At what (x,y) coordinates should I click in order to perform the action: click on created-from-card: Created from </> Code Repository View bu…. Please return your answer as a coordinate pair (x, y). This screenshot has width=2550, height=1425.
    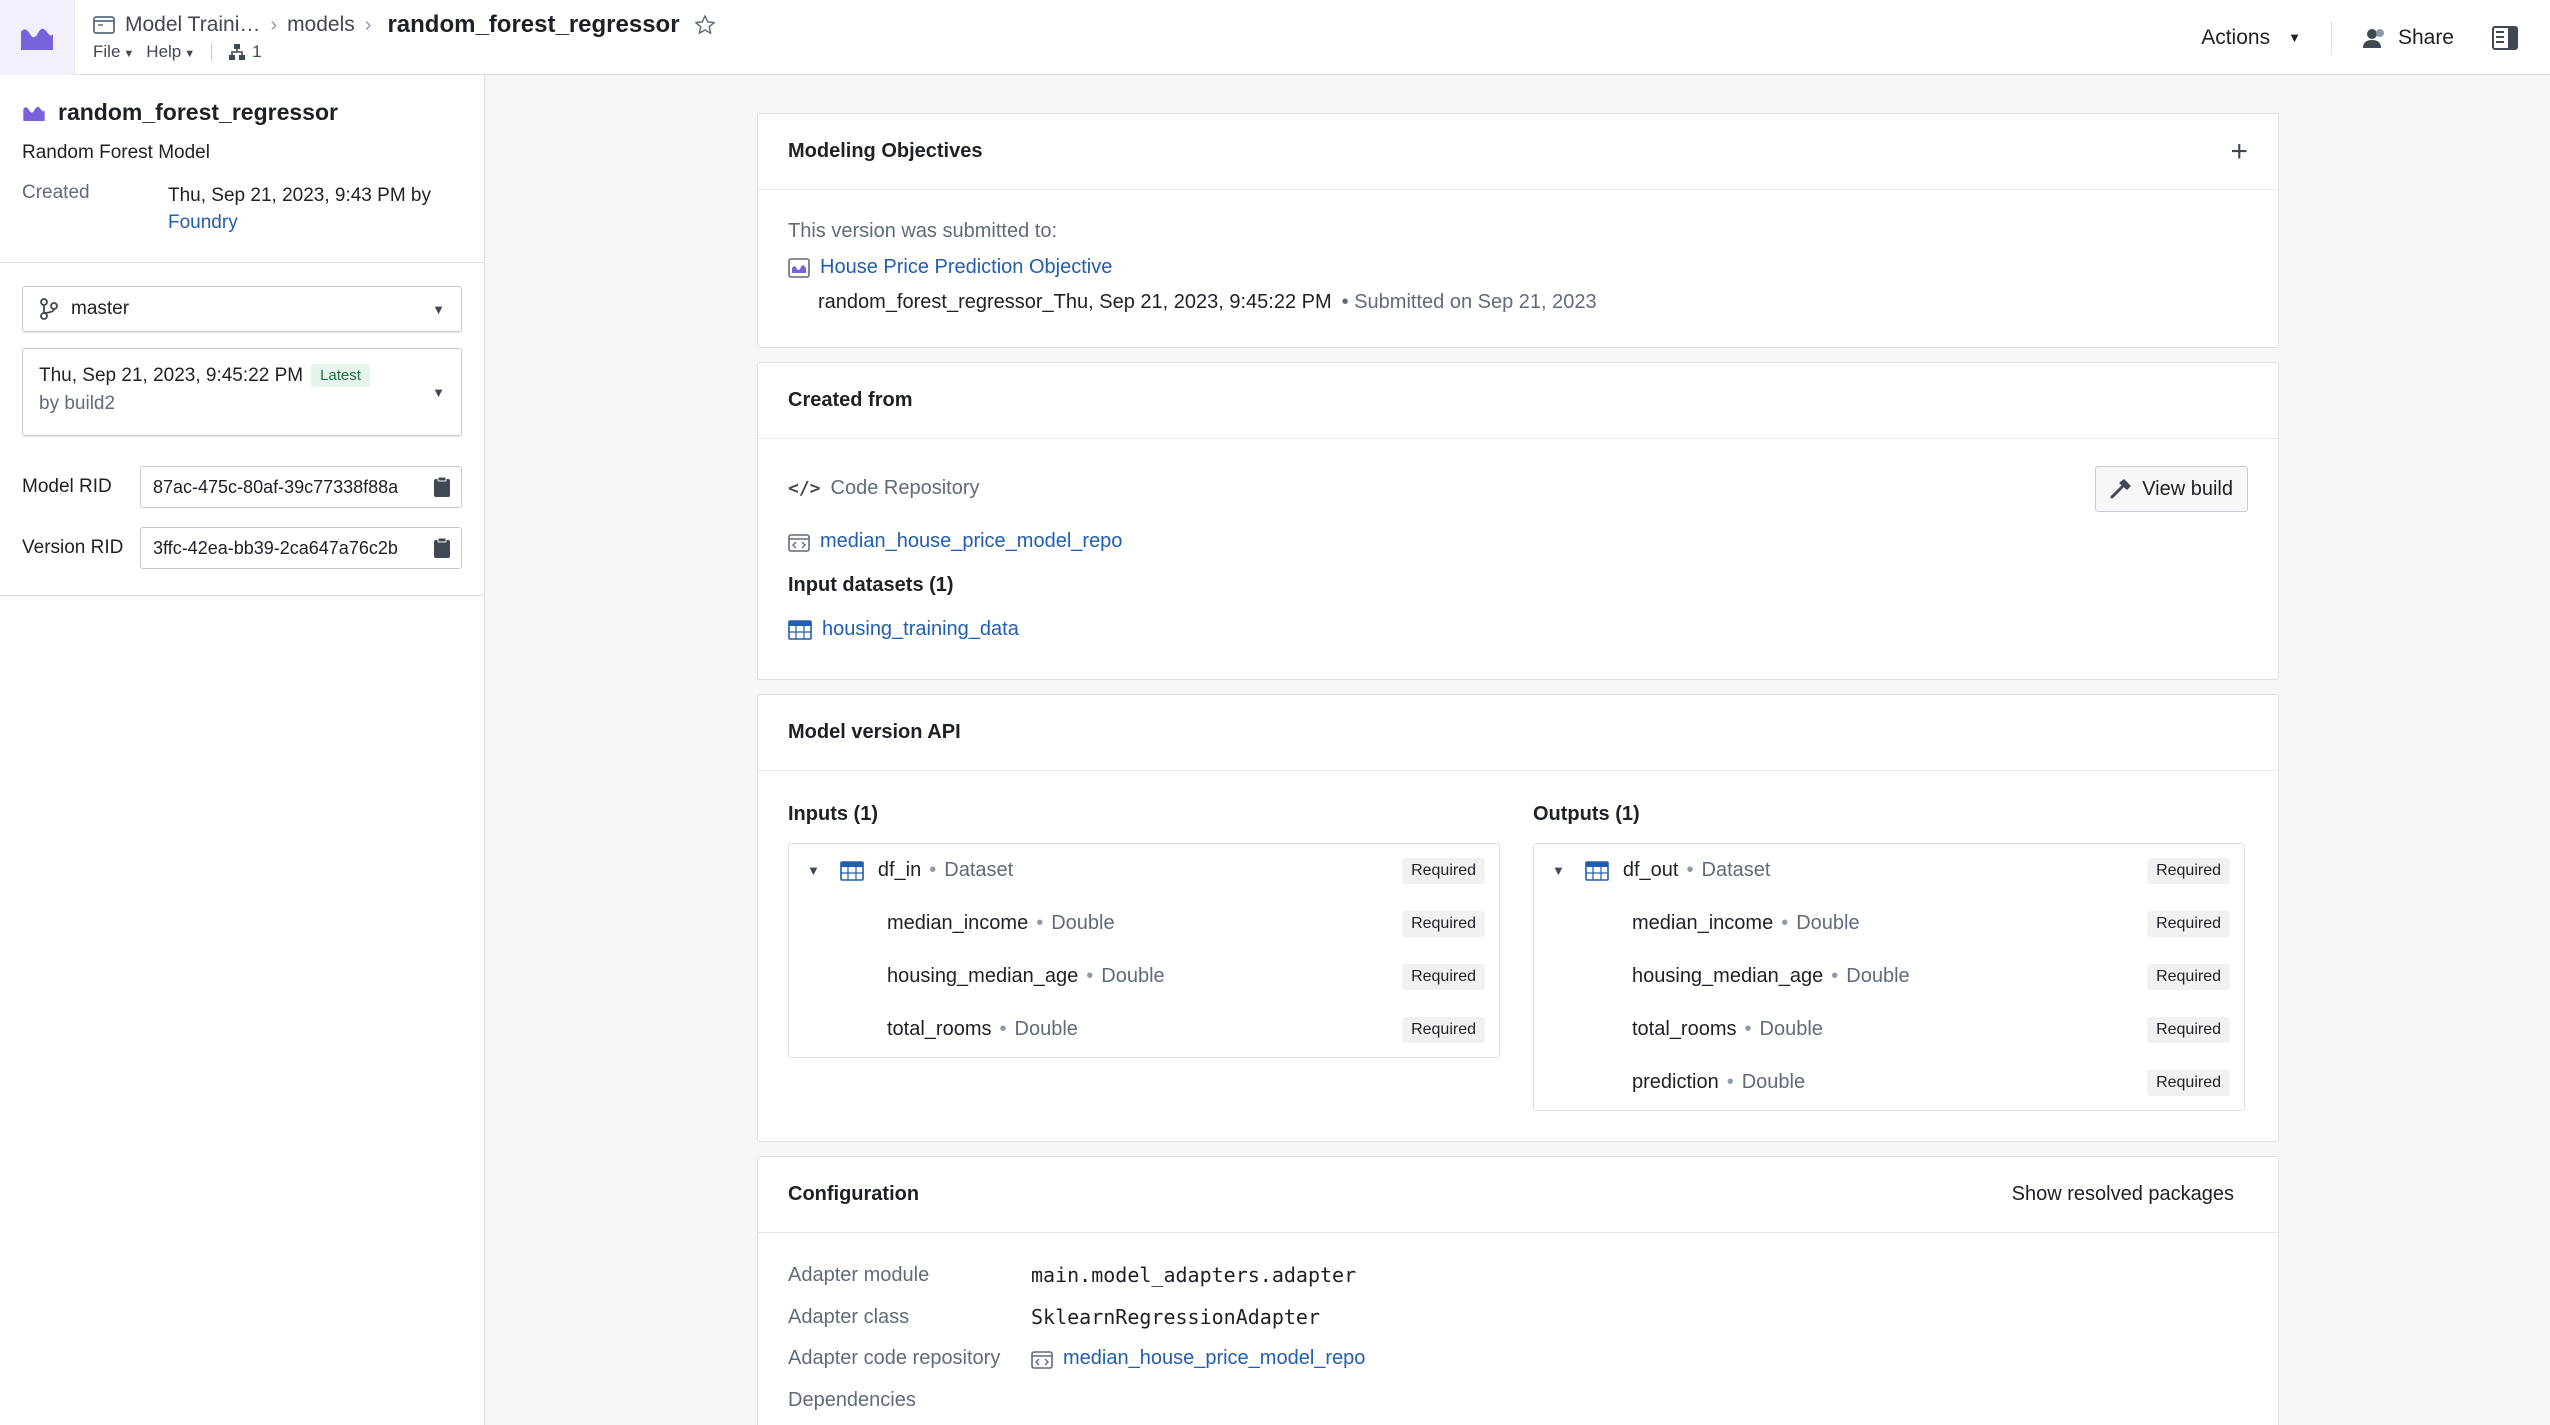
    Looking at the image, I should click on (1518, 521).